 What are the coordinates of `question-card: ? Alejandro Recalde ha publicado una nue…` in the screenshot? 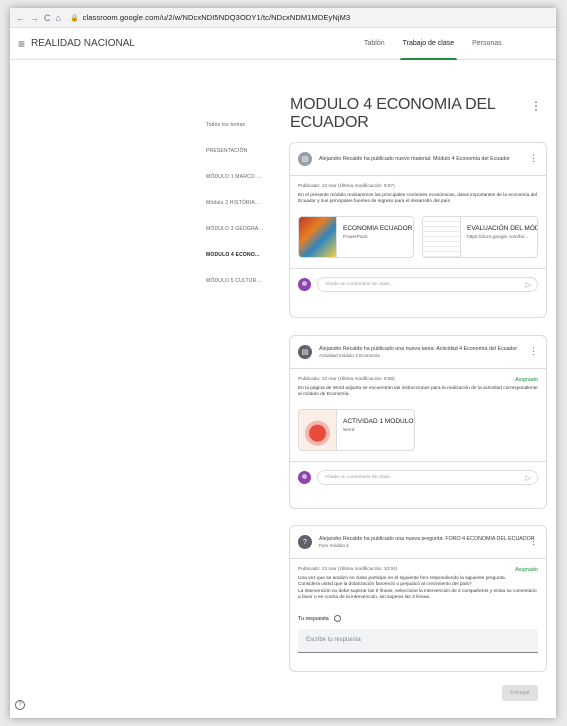 It's located at (418, 613).